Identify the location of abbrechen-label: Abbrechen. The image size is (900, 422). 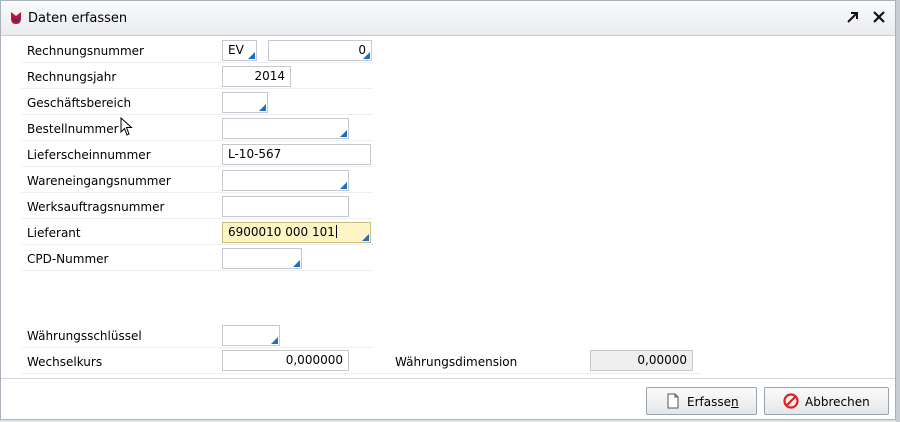
(837, 402).